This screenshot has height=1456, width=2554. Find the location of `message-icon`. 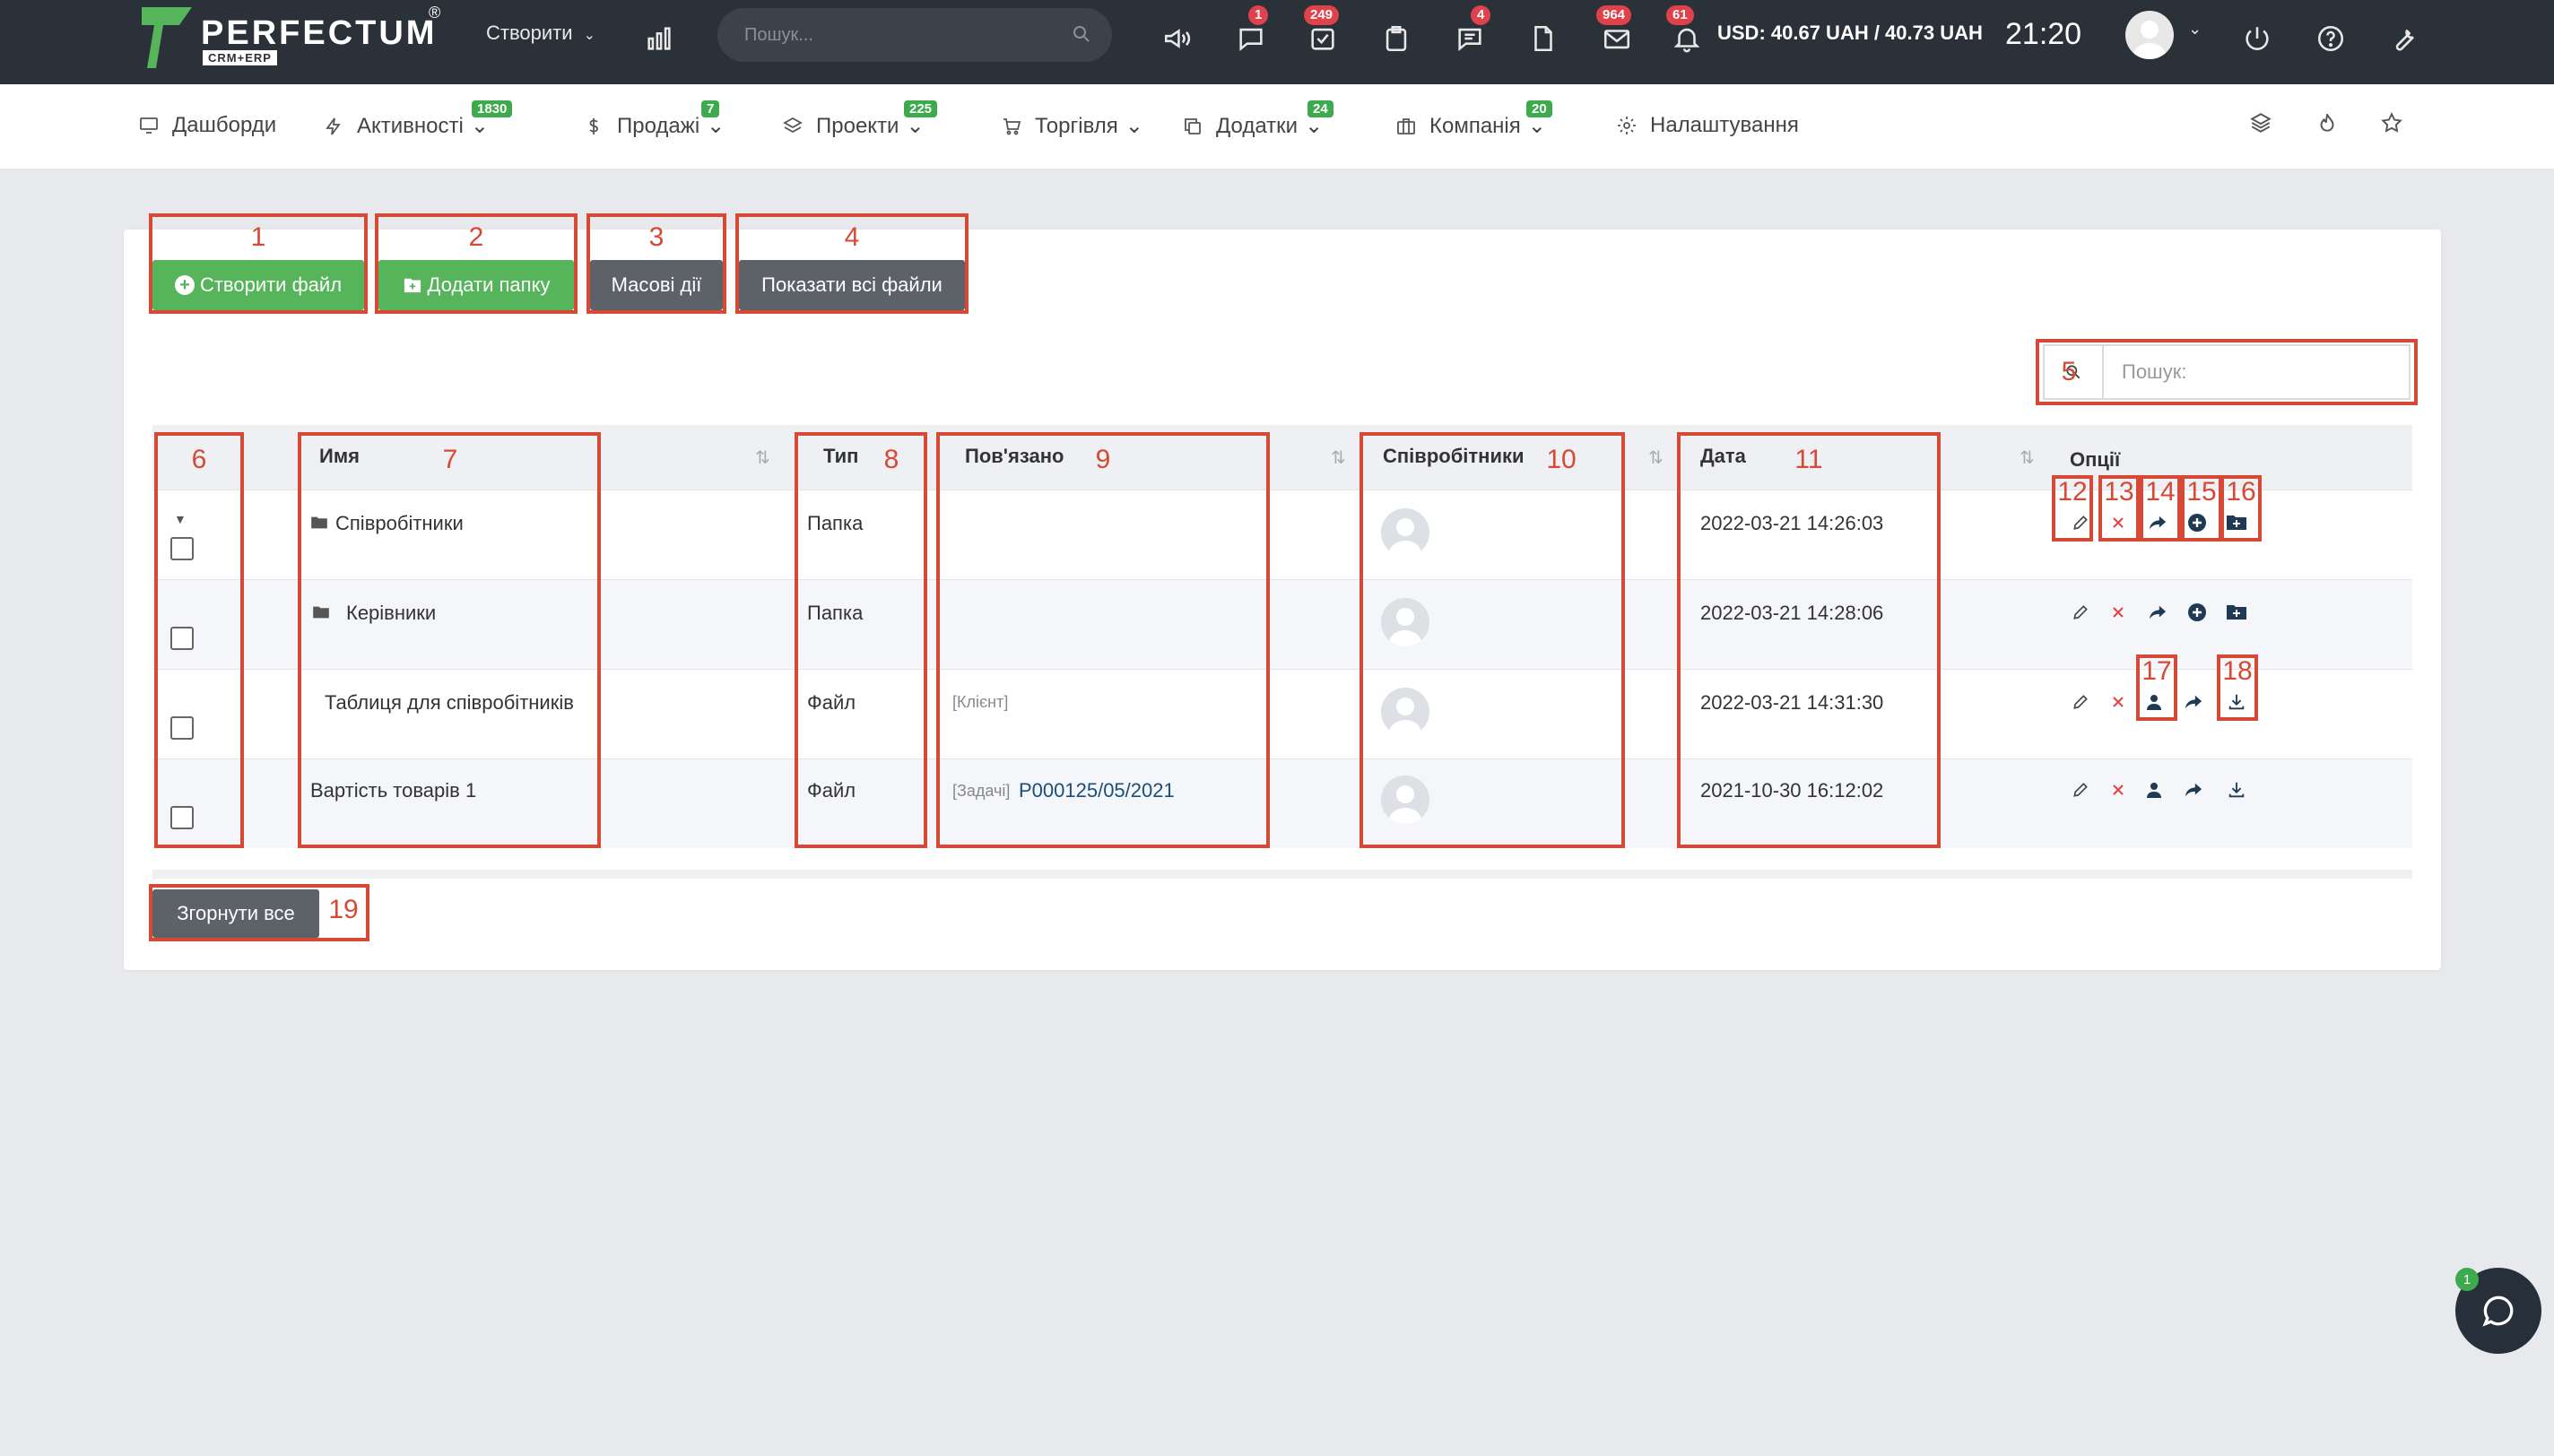

message-icon is located at coordinates (1469, 39).